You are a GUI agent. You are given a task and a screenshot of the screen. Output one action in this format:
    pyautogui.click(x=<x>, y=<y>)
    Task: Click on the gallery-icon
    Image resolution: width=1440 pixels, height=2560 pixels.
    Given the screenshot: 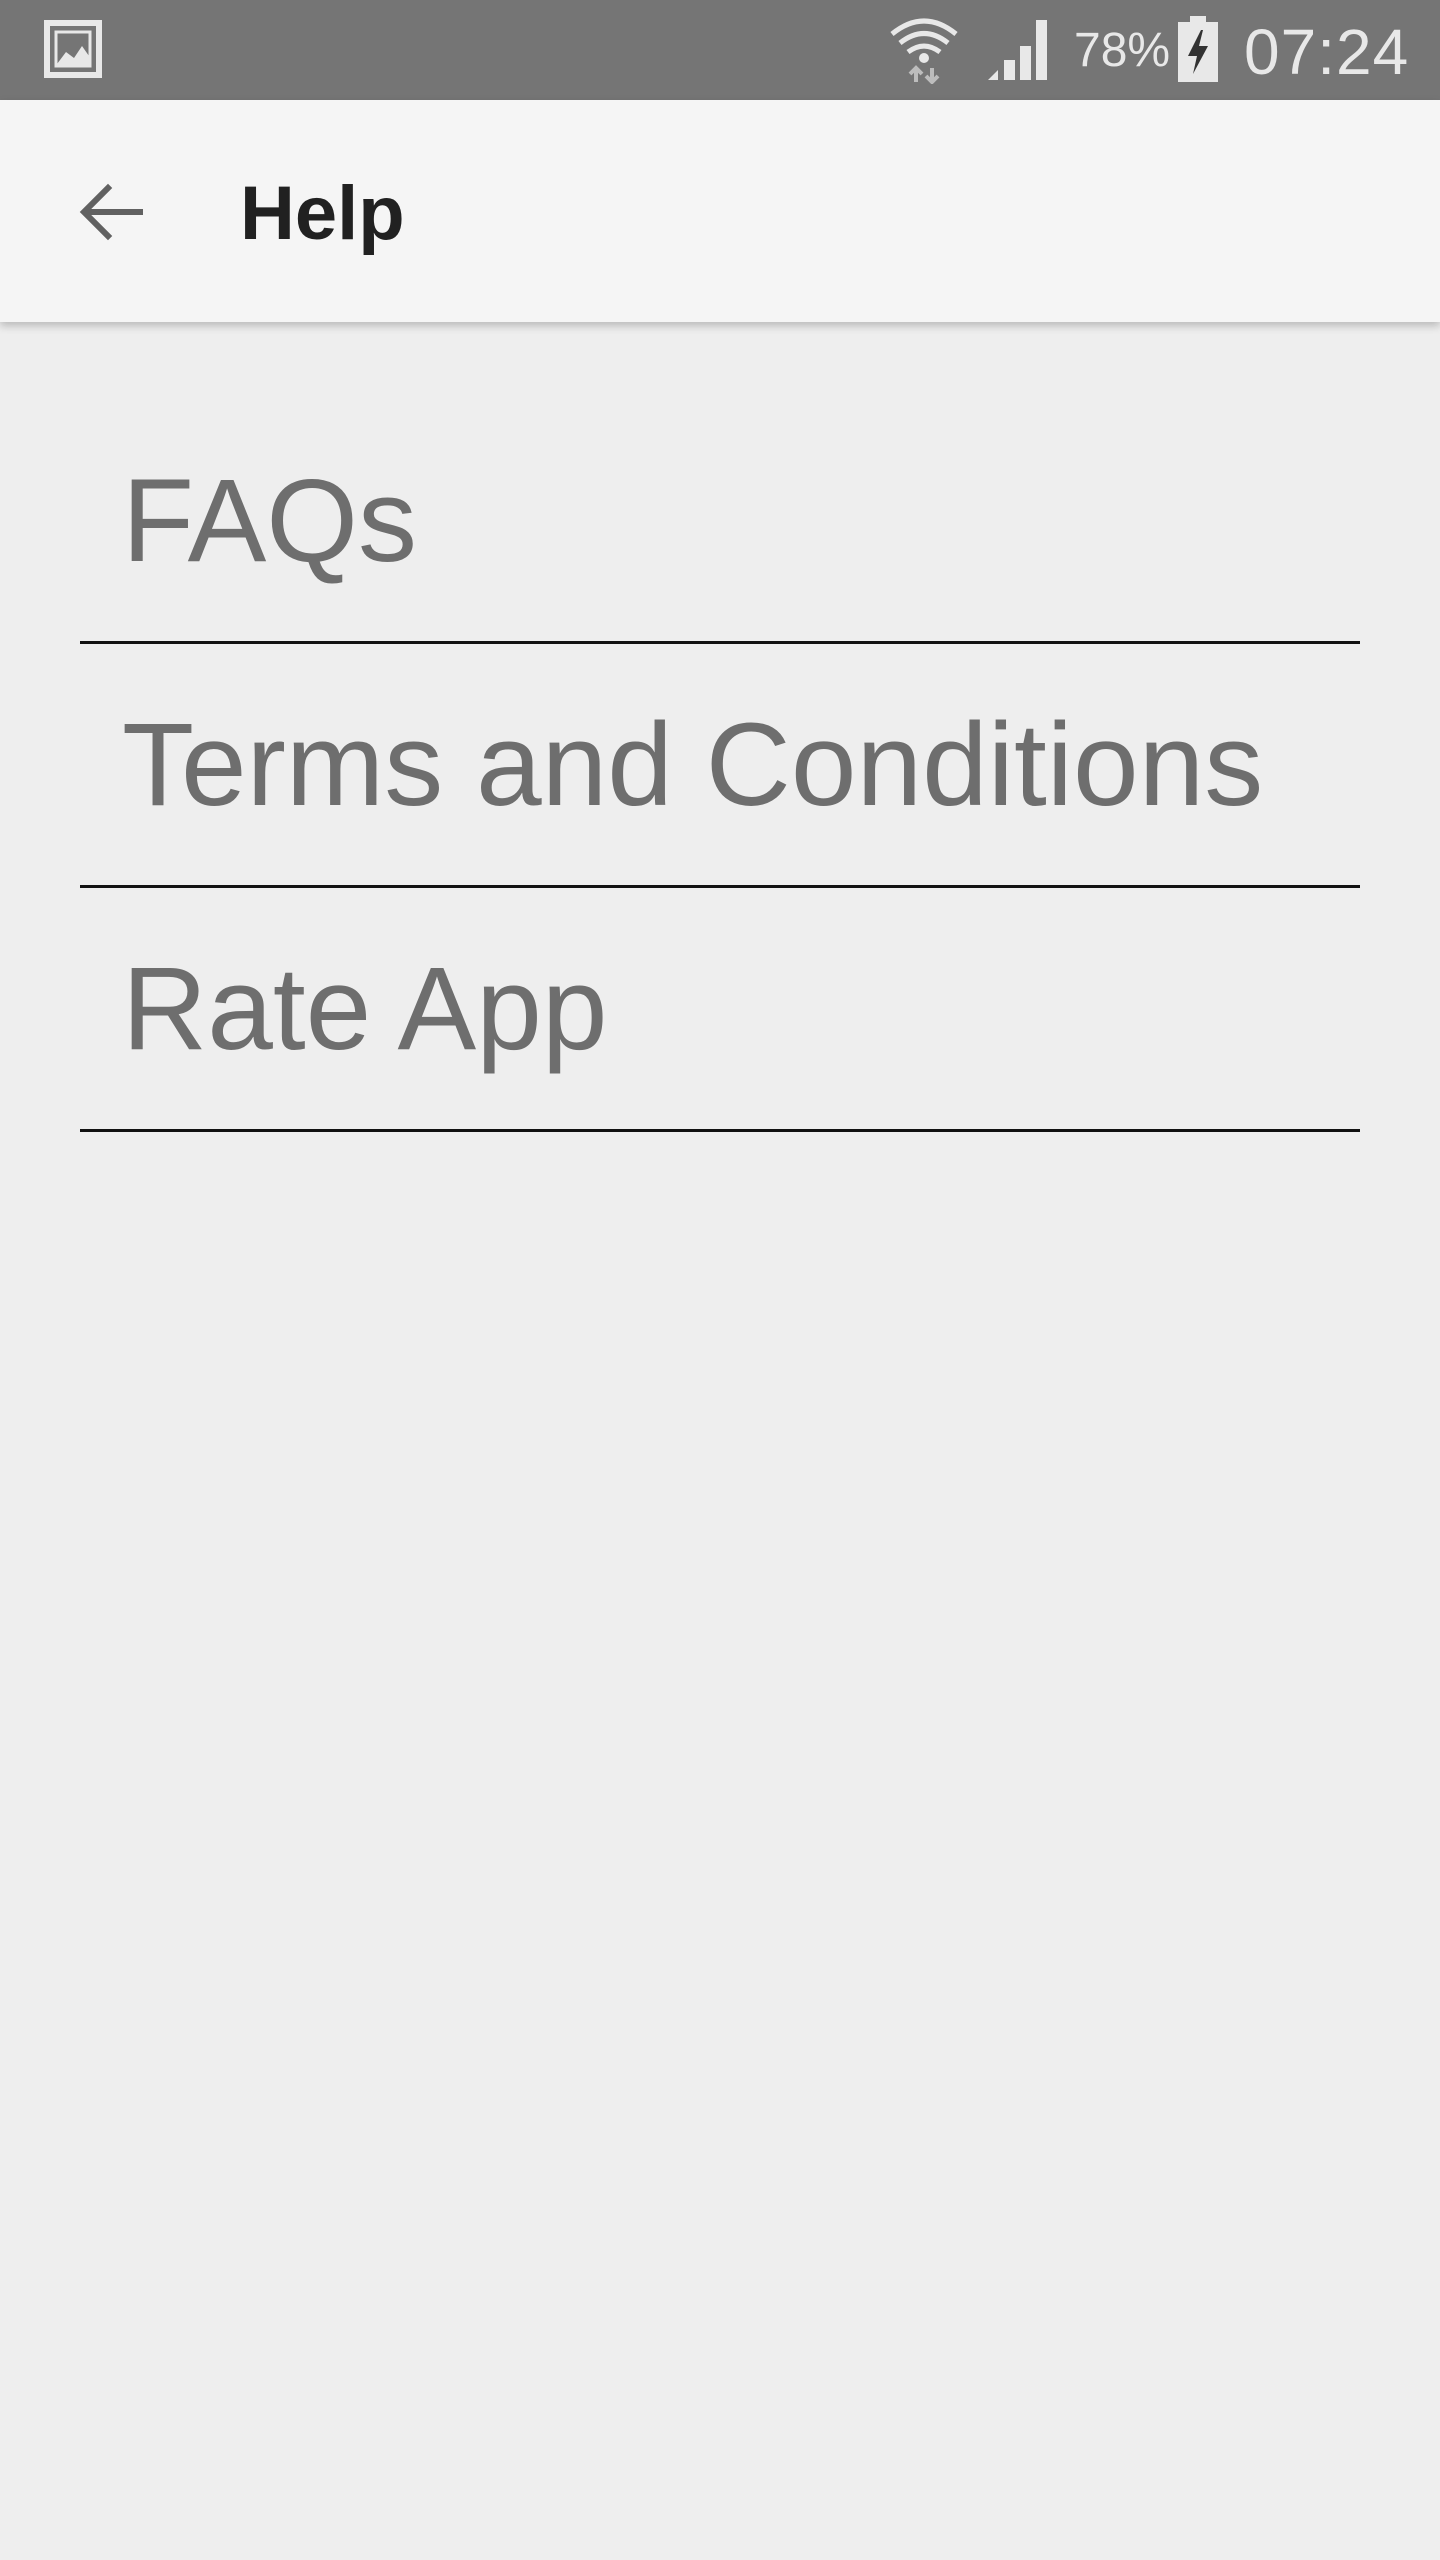 What is the action you would take?
    pyautogui.click(x=73, y=49)
    